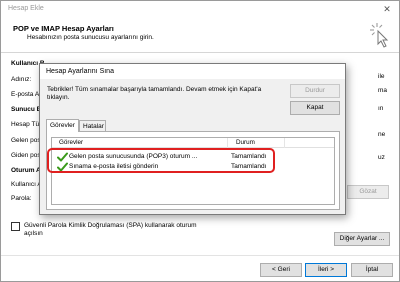 The image size is (400, 282). What do you see at coordinates (63, 28) in the screenshot?
I see `page-title: POP ve IMAP Hesap Ayarları` at bounding box center [63, 28].